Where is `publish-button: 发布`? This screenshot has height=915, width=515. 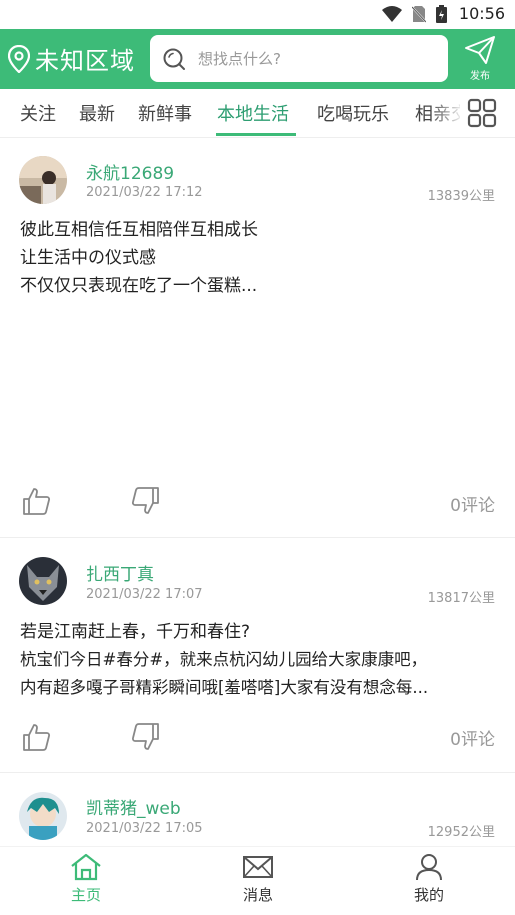 publish-button: 发布 is located at coordinates (480, 60).